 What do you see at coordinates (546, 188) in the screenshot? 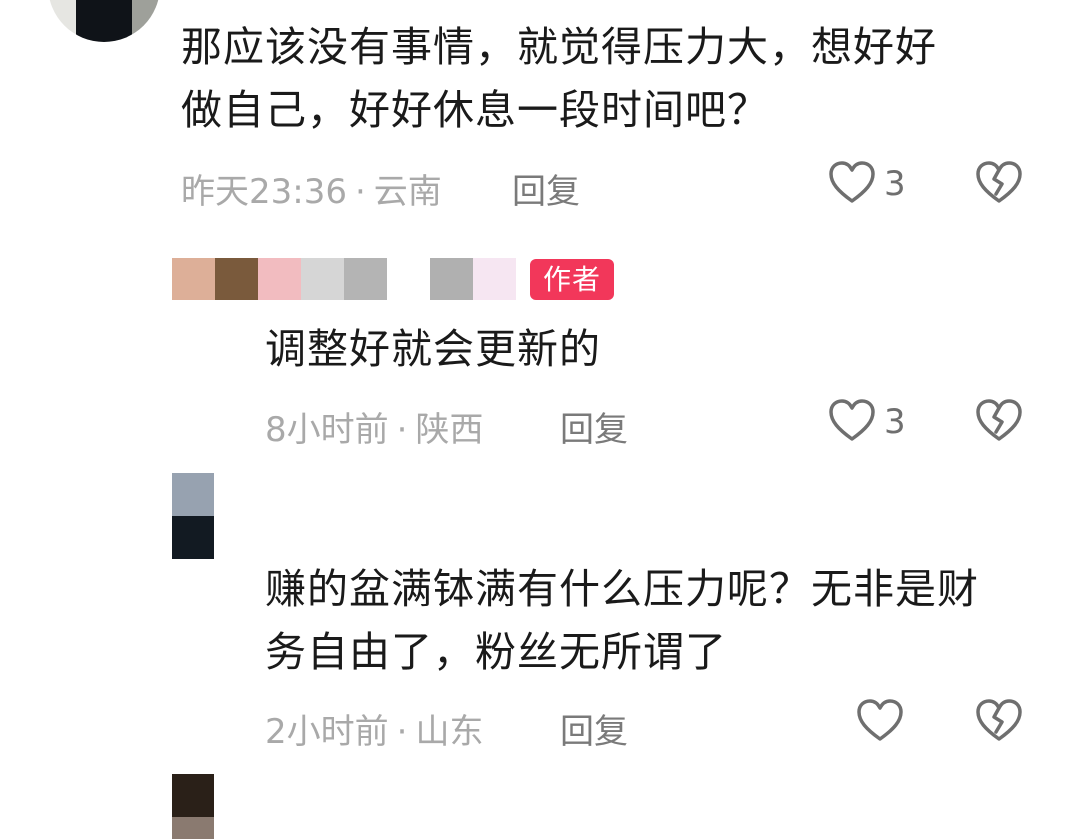
I see `comment-1-reply-button: 回复` at bounding box center [546, 188].